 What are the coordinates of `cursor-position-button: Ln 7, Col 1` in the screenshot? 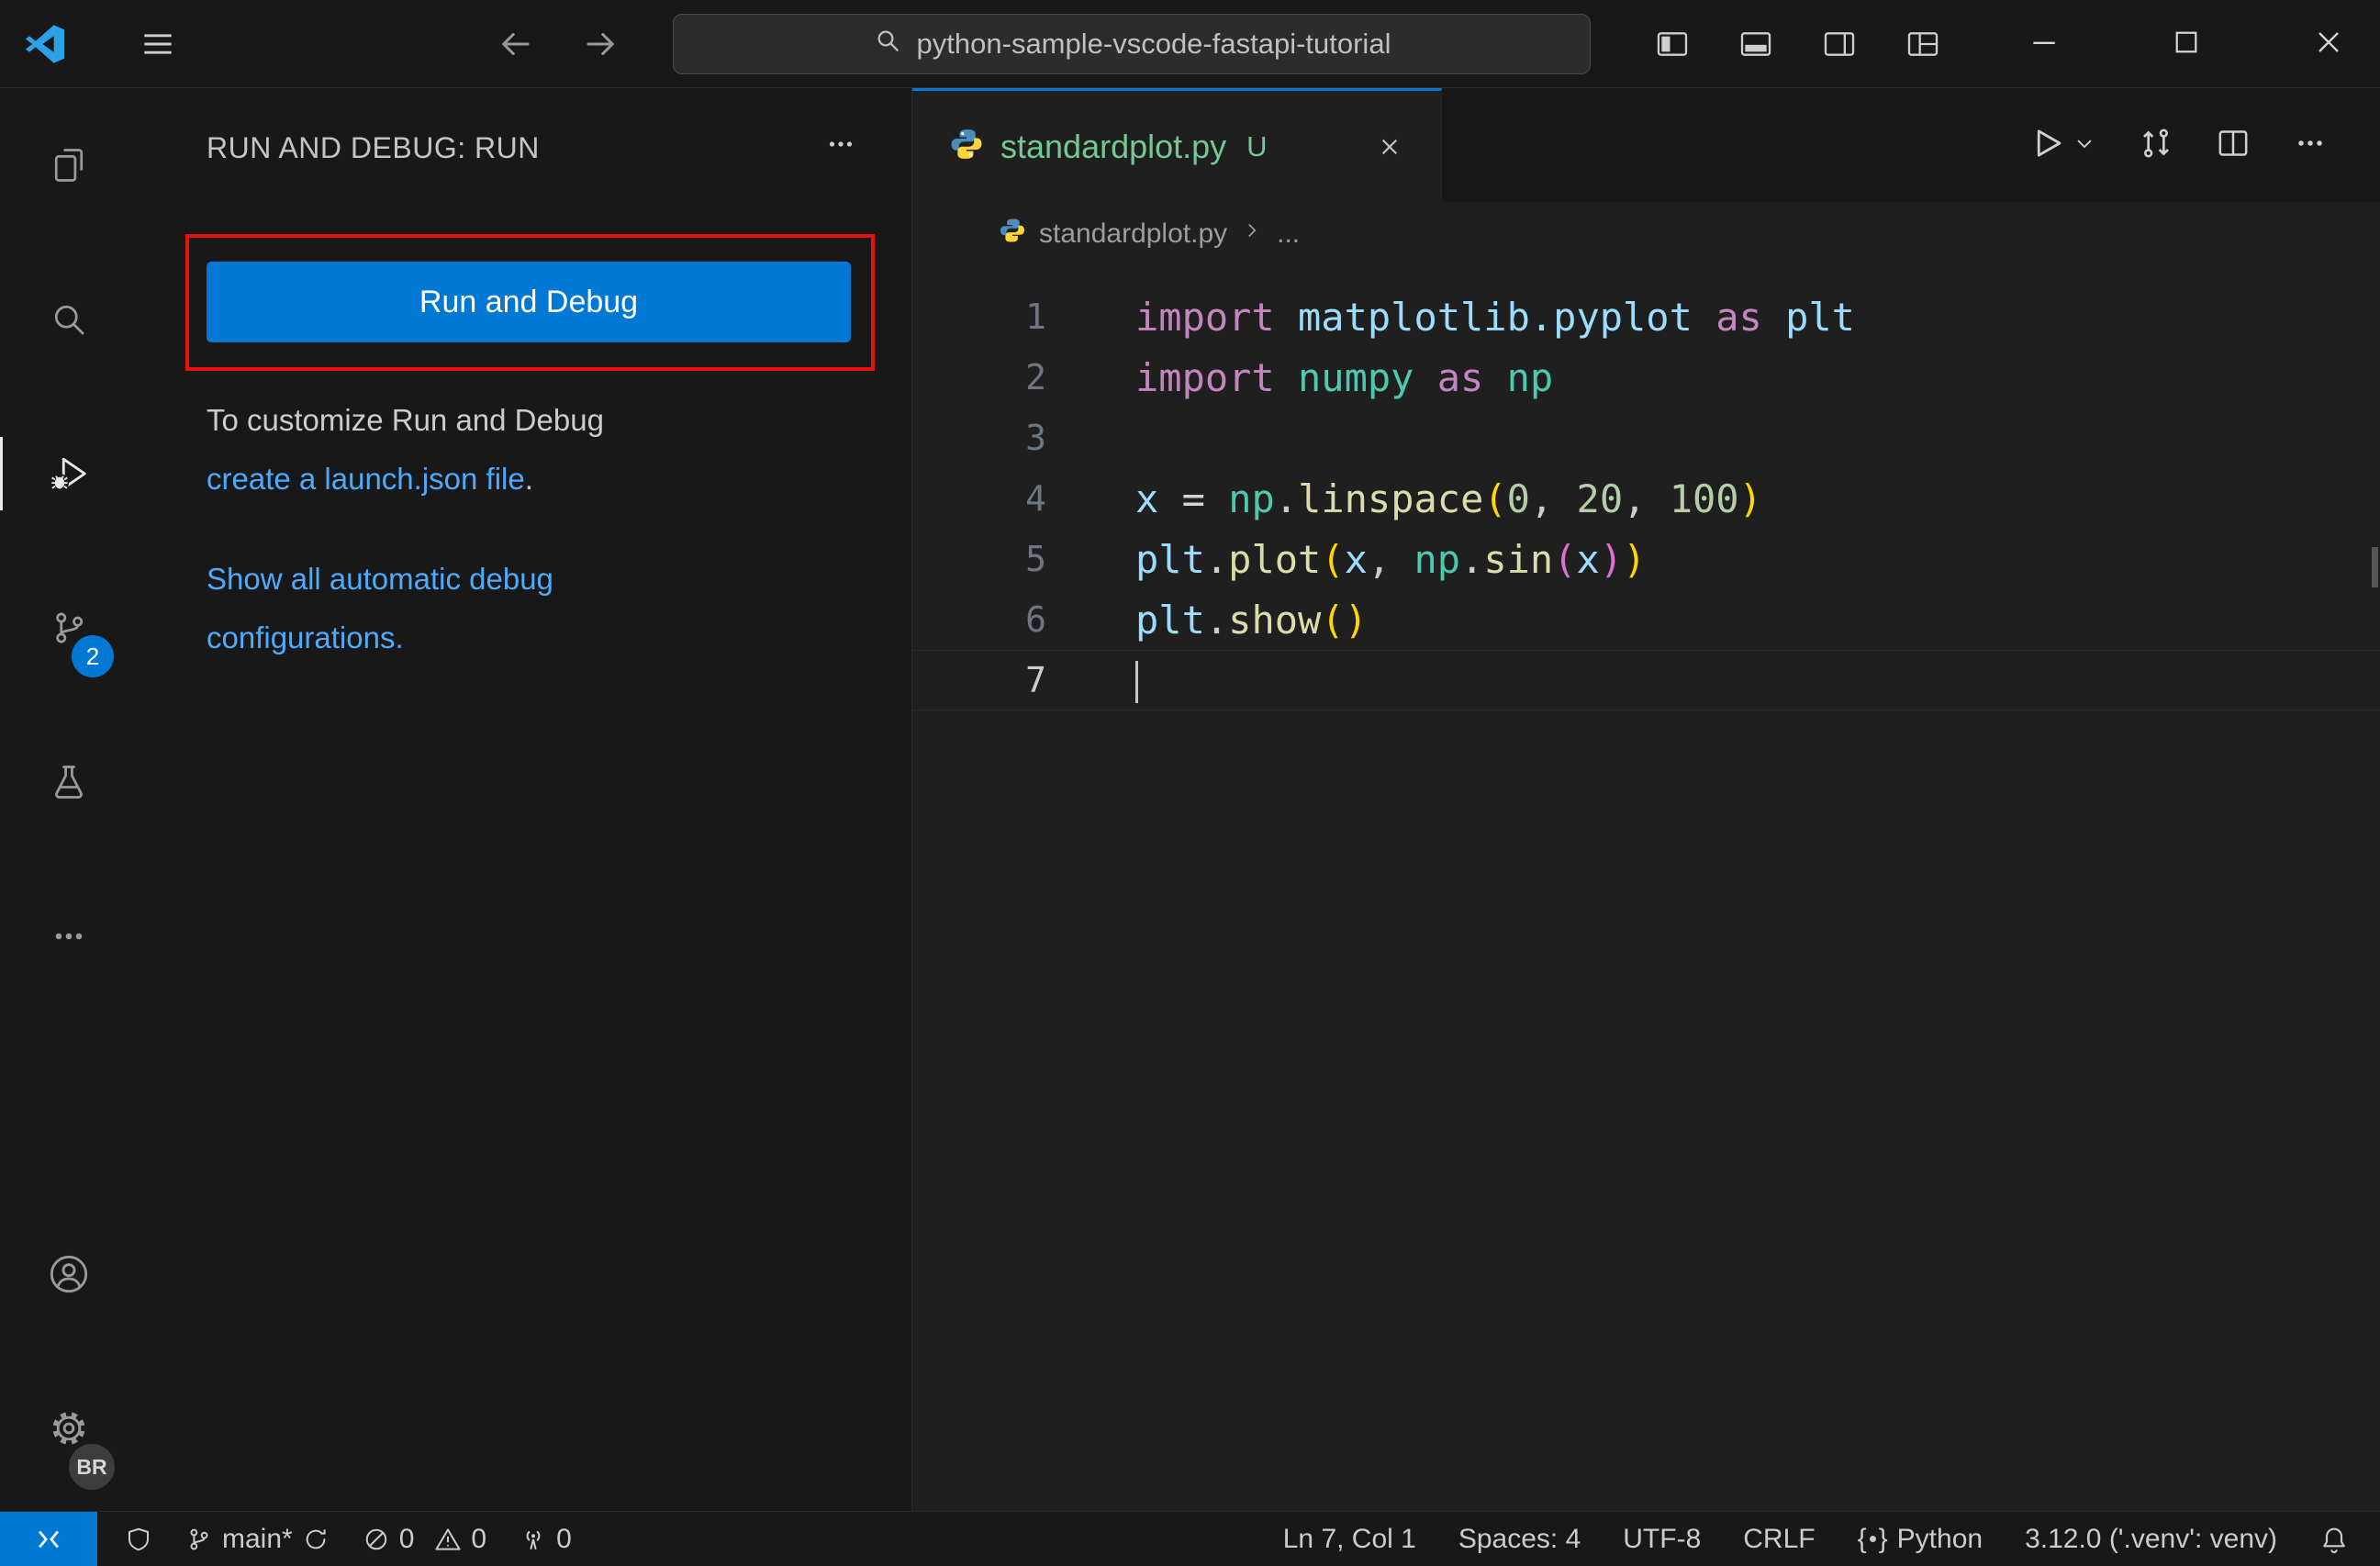 It's located at (1349, 1539).